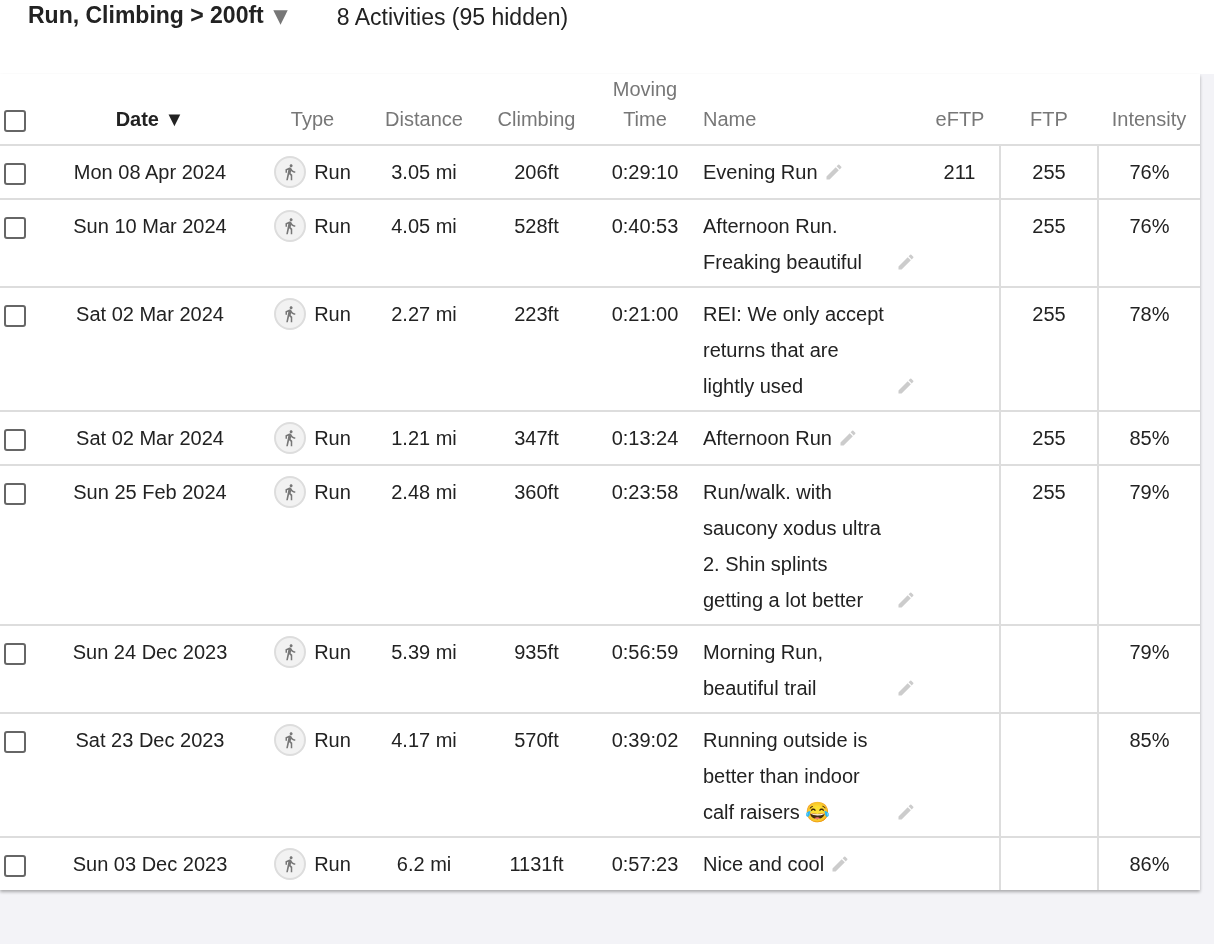 This screenshot has width=1214, height=944. Describe the element at coordinates (645, 438) in the screenshot. I see `time-cell: 0:13:24` at that location.